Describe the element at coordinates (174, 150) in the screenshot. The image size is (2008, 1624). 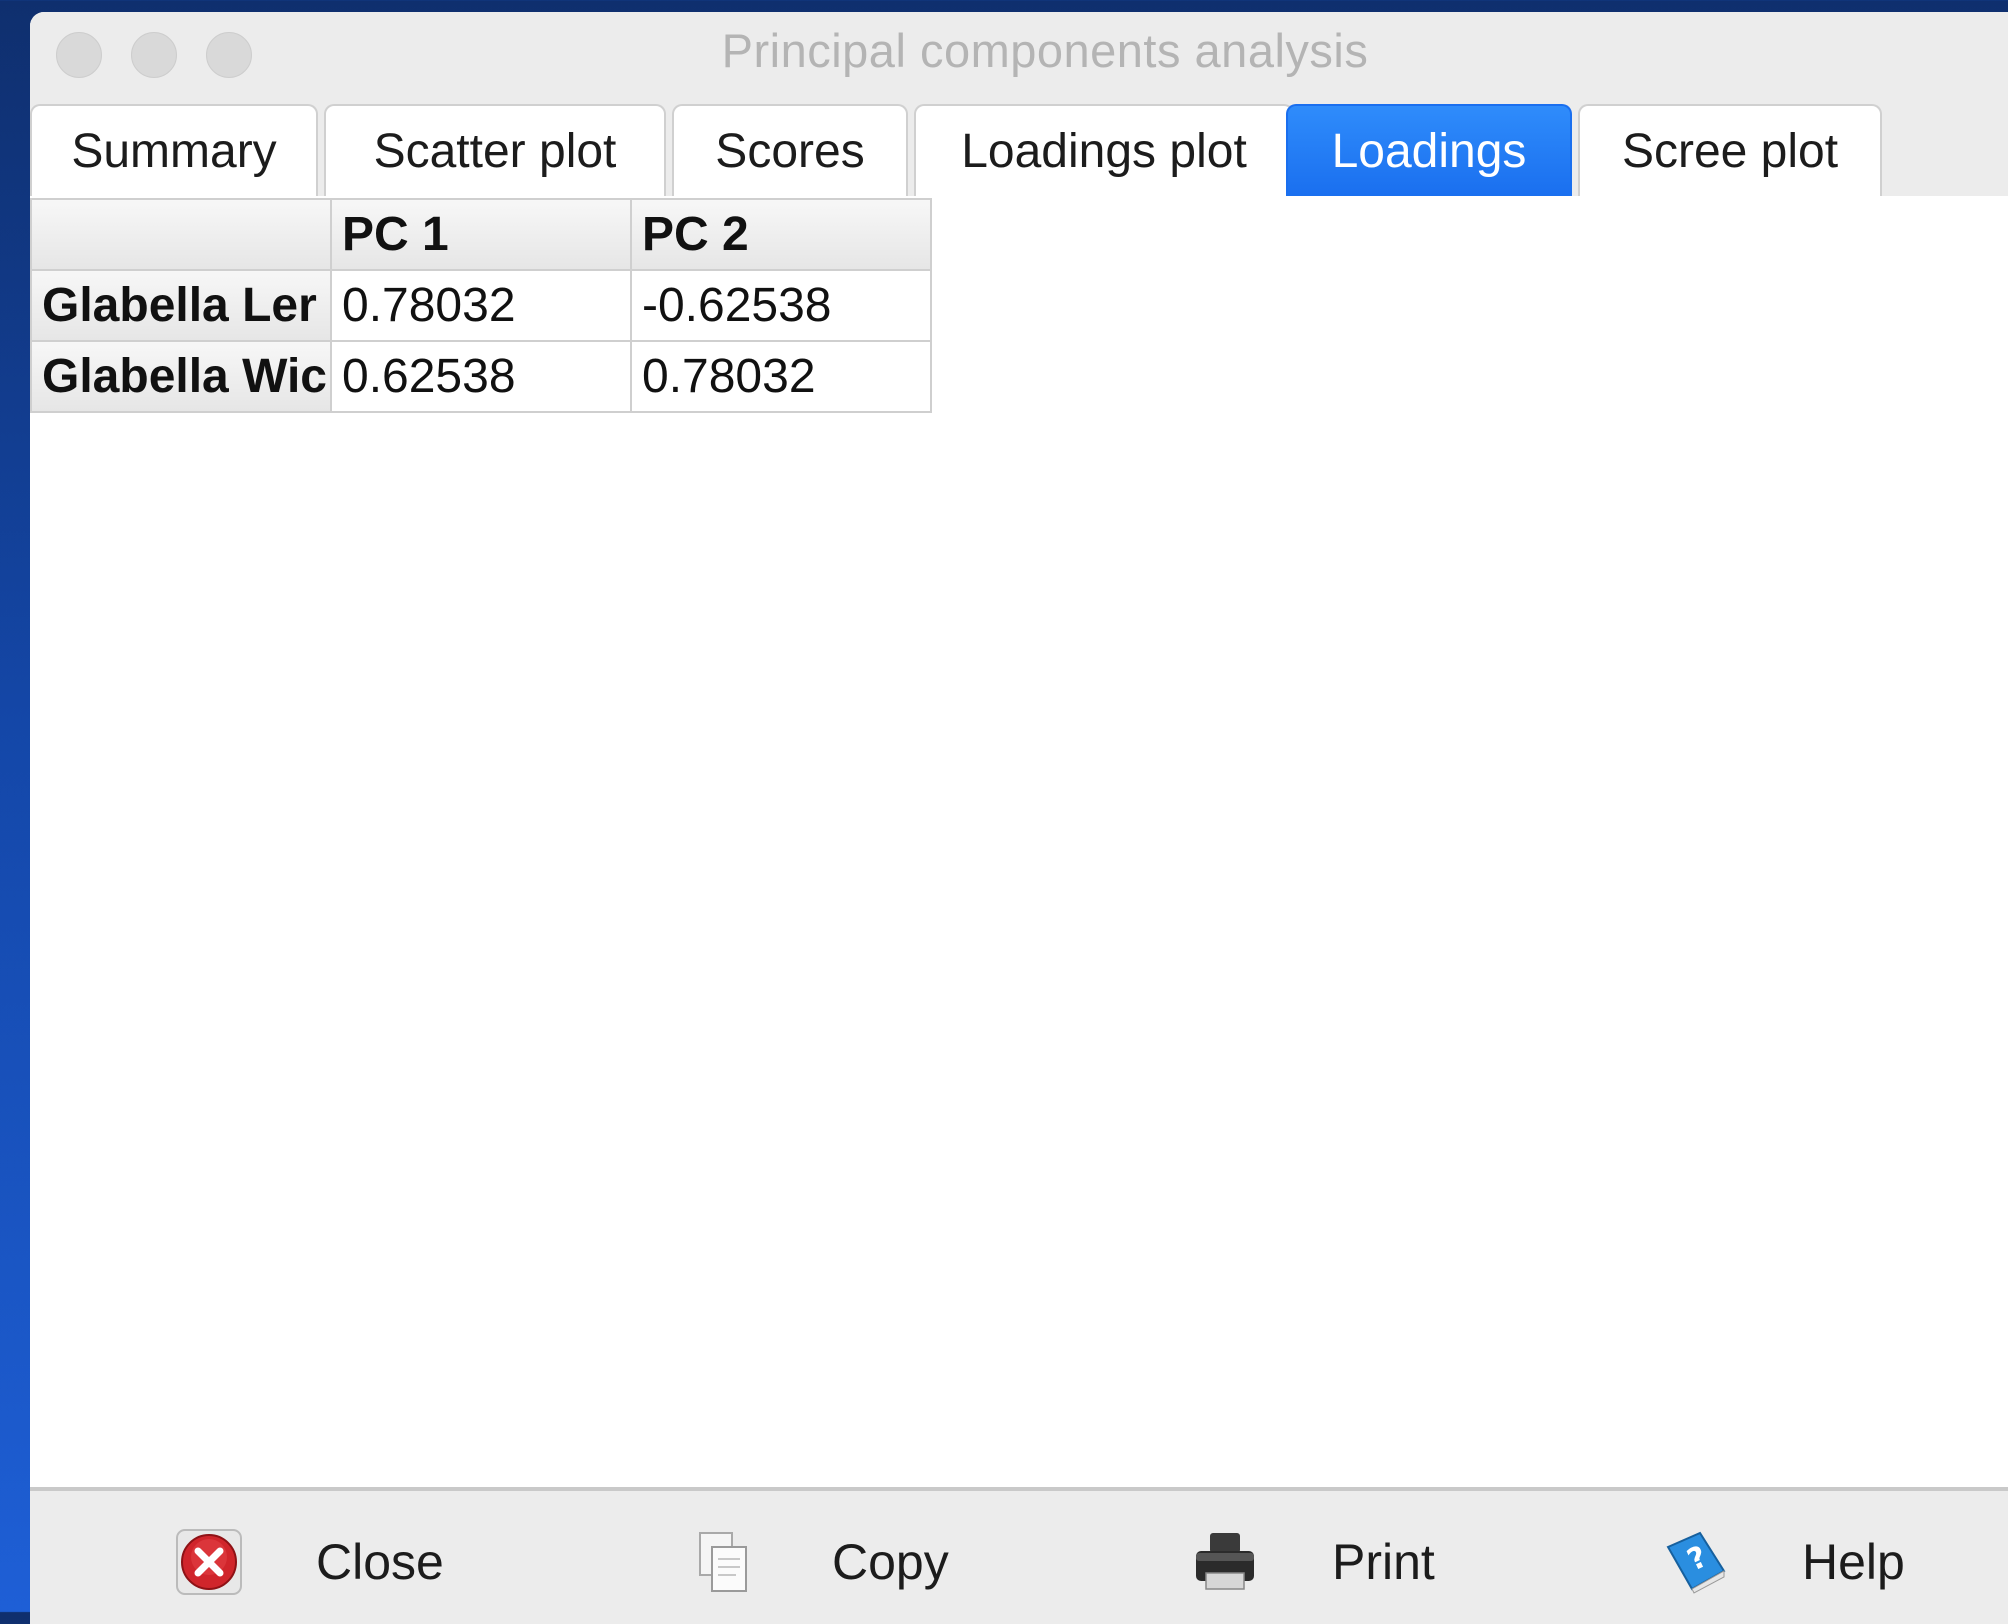
I see `tab-summary: Summary` at that location.